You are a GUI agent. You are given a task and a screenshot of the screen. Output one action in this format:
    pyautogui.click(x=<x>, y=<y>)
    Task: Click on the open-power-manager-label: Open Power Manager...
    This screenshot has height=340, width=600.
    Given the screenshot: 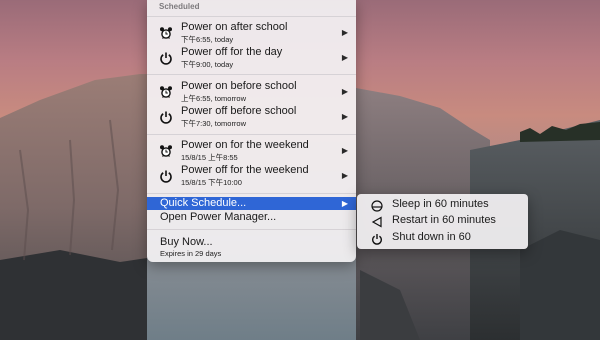 What is the action you would take?
    pyautogui.click(x=218, y=217)
    